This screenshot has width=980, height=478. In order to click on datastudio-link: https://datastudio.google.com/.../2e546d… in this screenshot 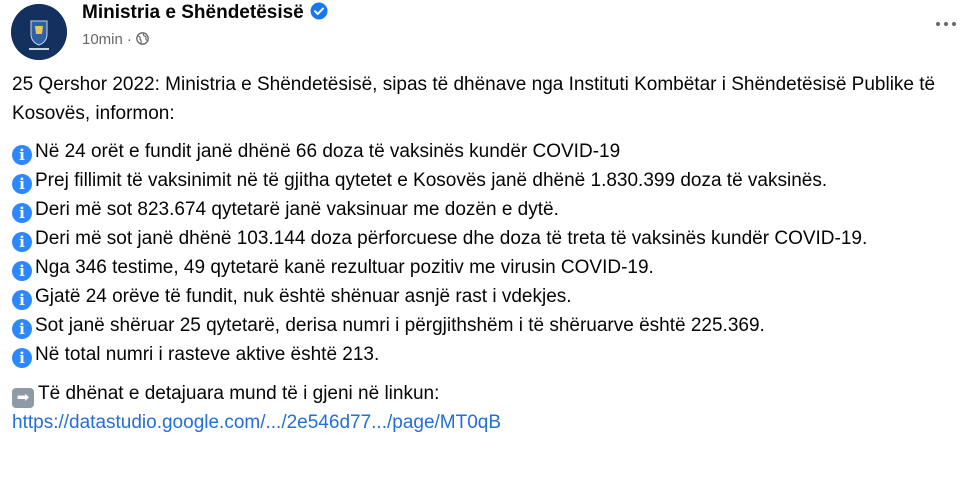, I will do `click(256, 422)`.